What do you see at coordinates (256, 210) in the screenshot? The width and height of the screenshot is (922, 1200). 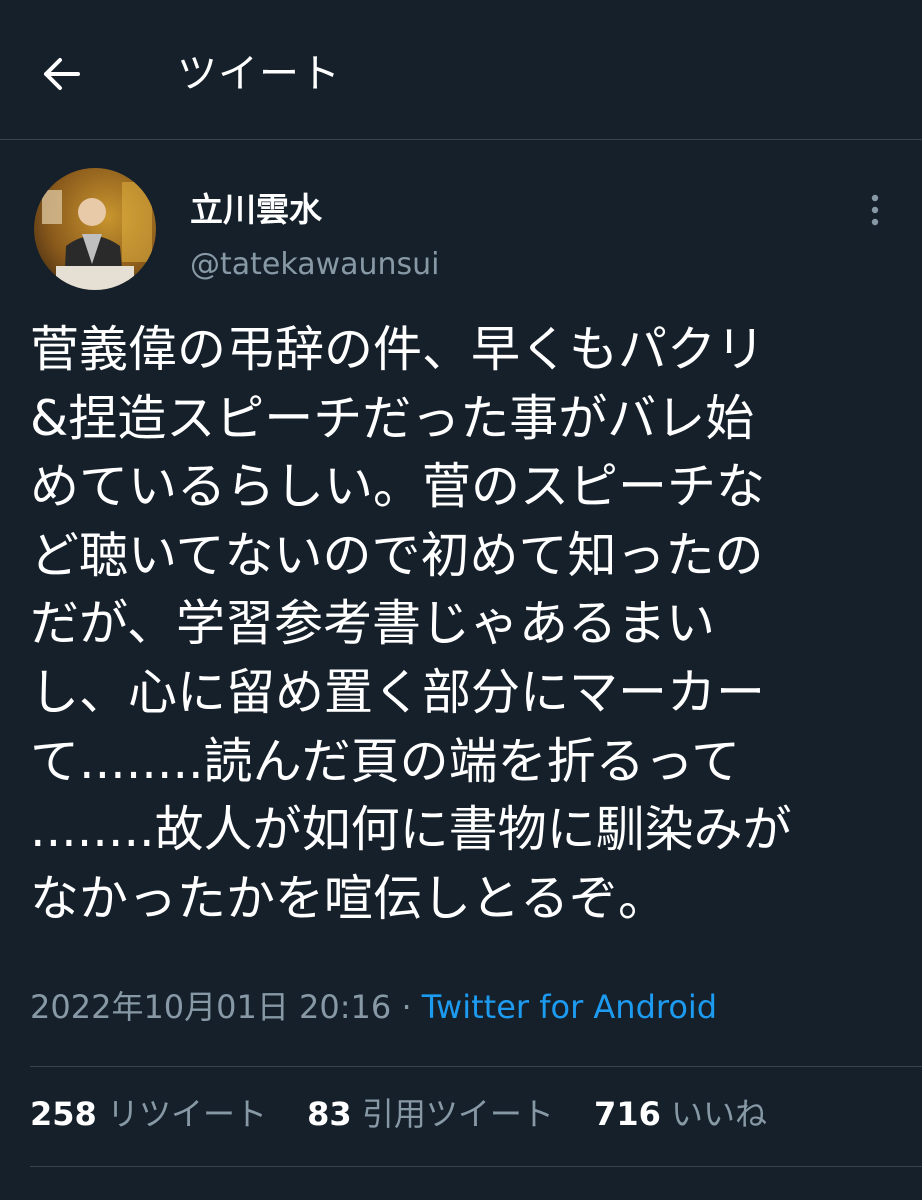 I see `author-display-name: 立川雲水` at bounding box center [256, 210].